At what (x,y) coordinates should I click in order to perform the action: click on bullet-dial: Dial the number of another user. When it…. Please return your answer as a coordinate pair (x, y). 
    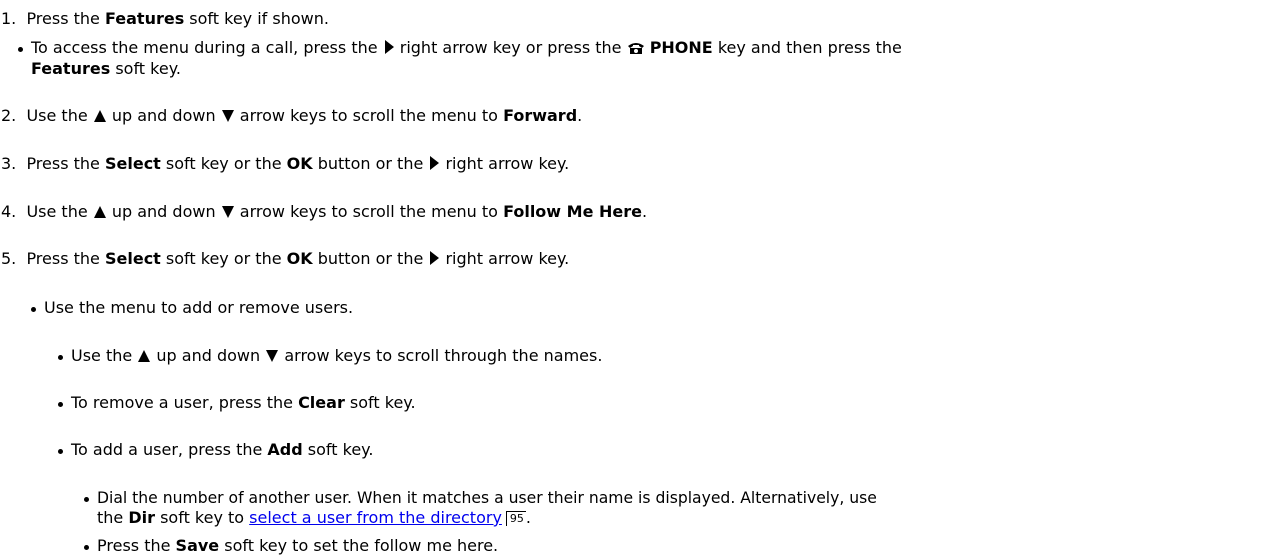
    Looking at the image, I should click on (480, 498).